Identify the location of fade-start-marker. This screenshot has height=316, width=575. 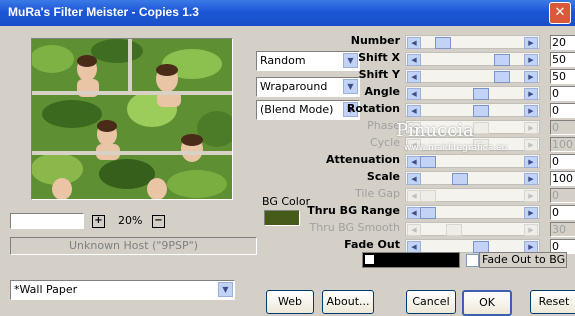
(369, 259).